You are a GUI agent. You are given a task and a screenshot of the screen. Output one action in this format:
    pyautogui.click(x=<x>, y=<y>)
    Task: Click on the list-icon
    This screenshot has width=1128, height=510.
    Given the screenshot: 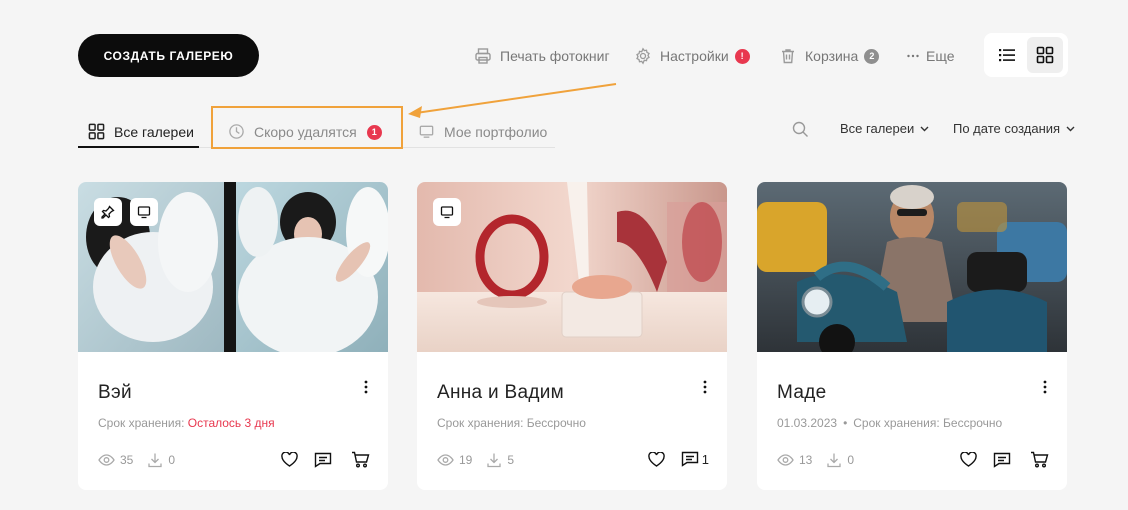 What is the action you would take?
    pyautogui.click(x=1007, y=55)
    